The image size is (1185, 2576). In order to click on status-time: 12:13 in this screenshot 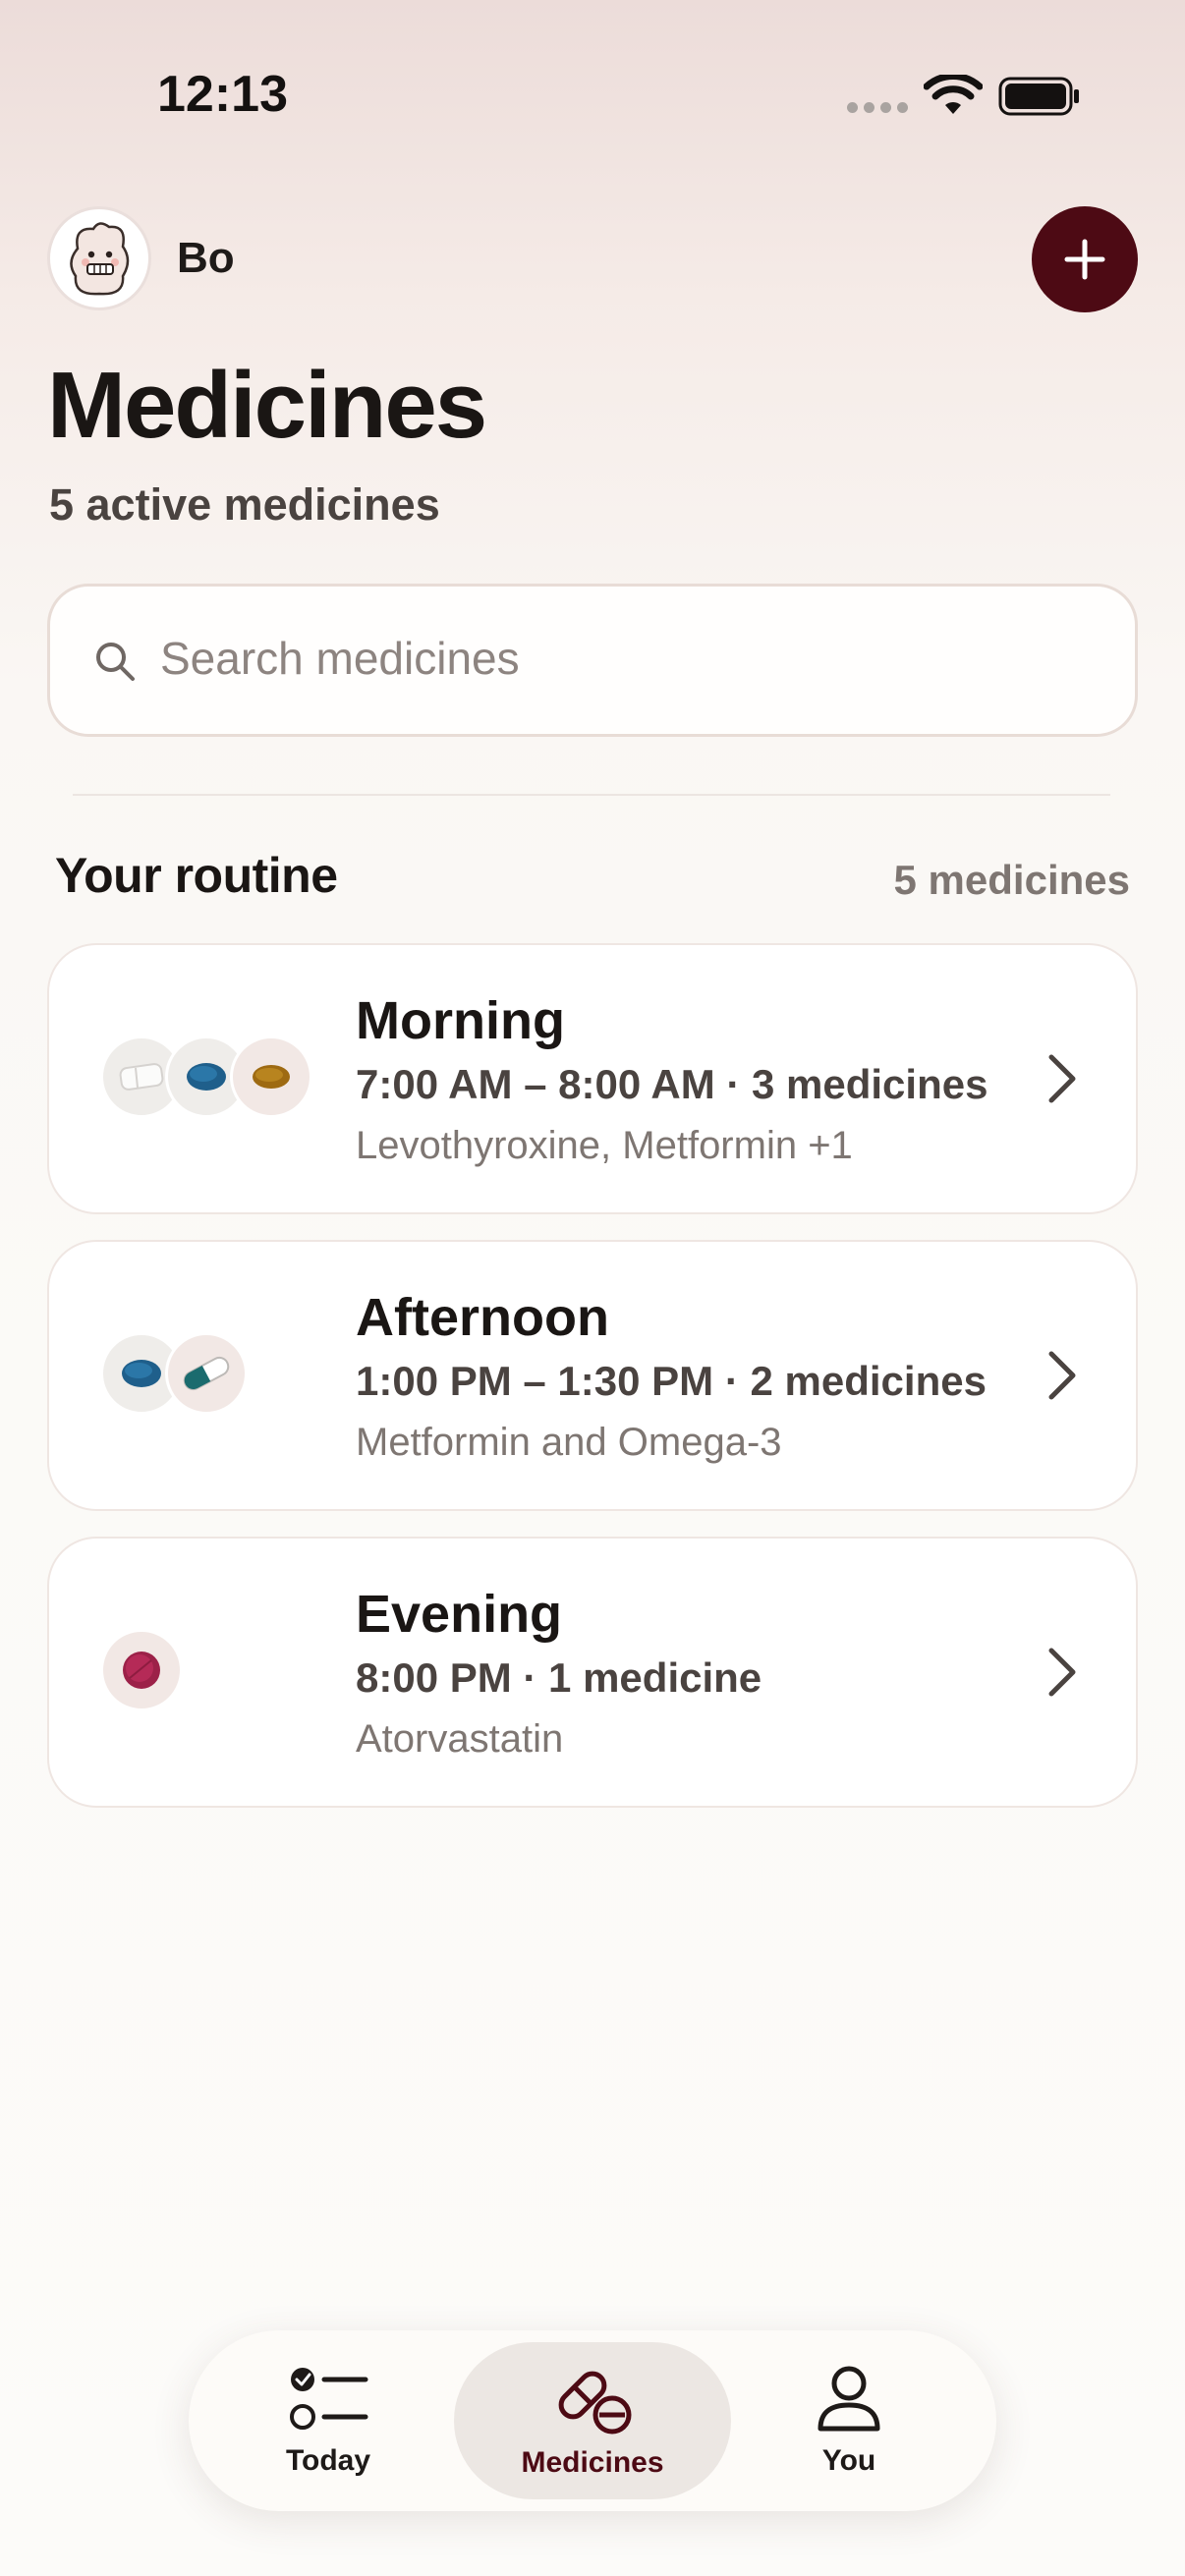, I will do `click(223, 94)`.